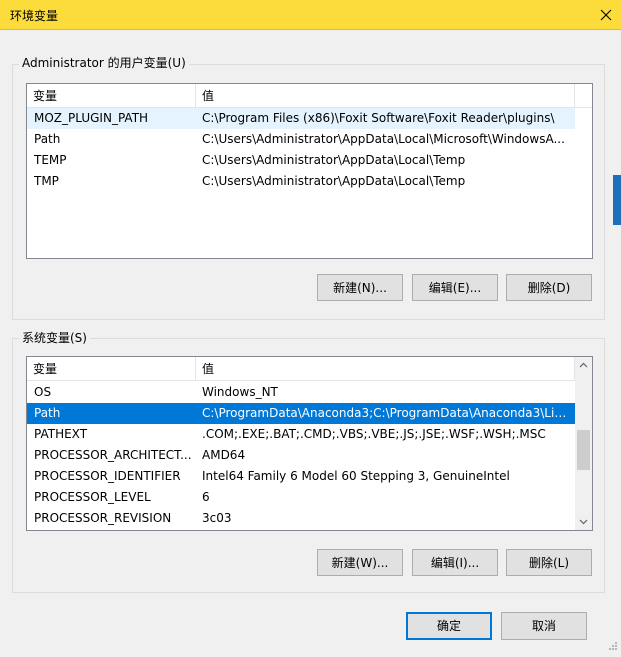 This screenshot has width=621, height=657. Describe the element at coordinates (46, 181) in the screenshot. I see `user-var-name: TMP` at that location.